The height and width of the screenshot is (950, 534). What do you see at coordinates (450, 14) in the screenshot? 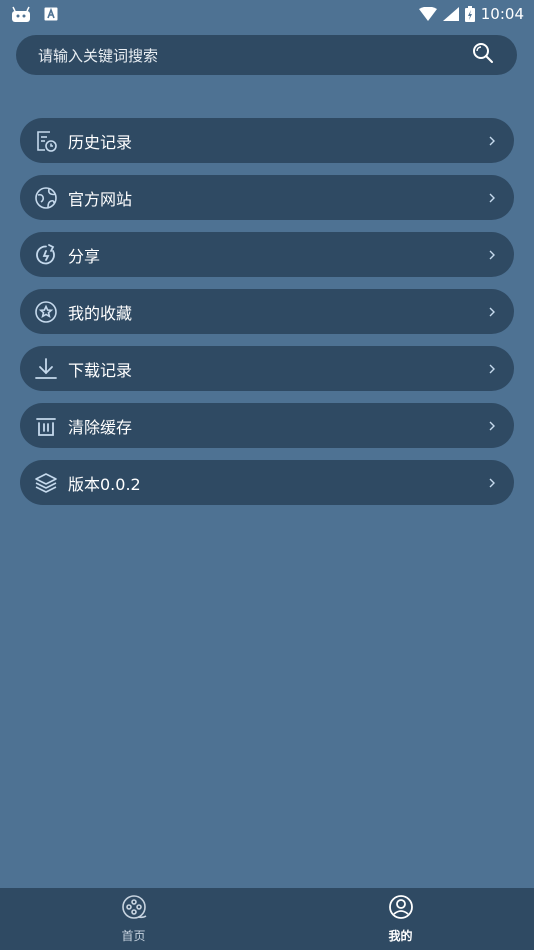
I see `signal-icon` at bounding box center [450, 14].